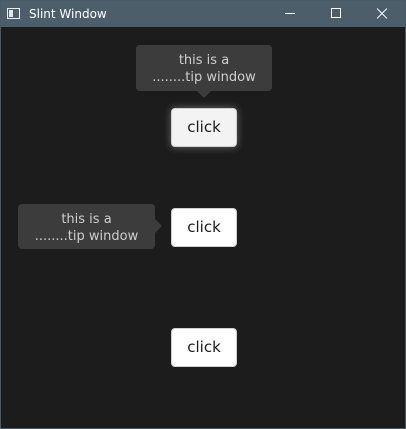 The width and height of the screenshot is (406, 429). What do you see at coordinates (290, 14) in the screenshot?
I see `minimize-button` at bounding box center [290, 14].